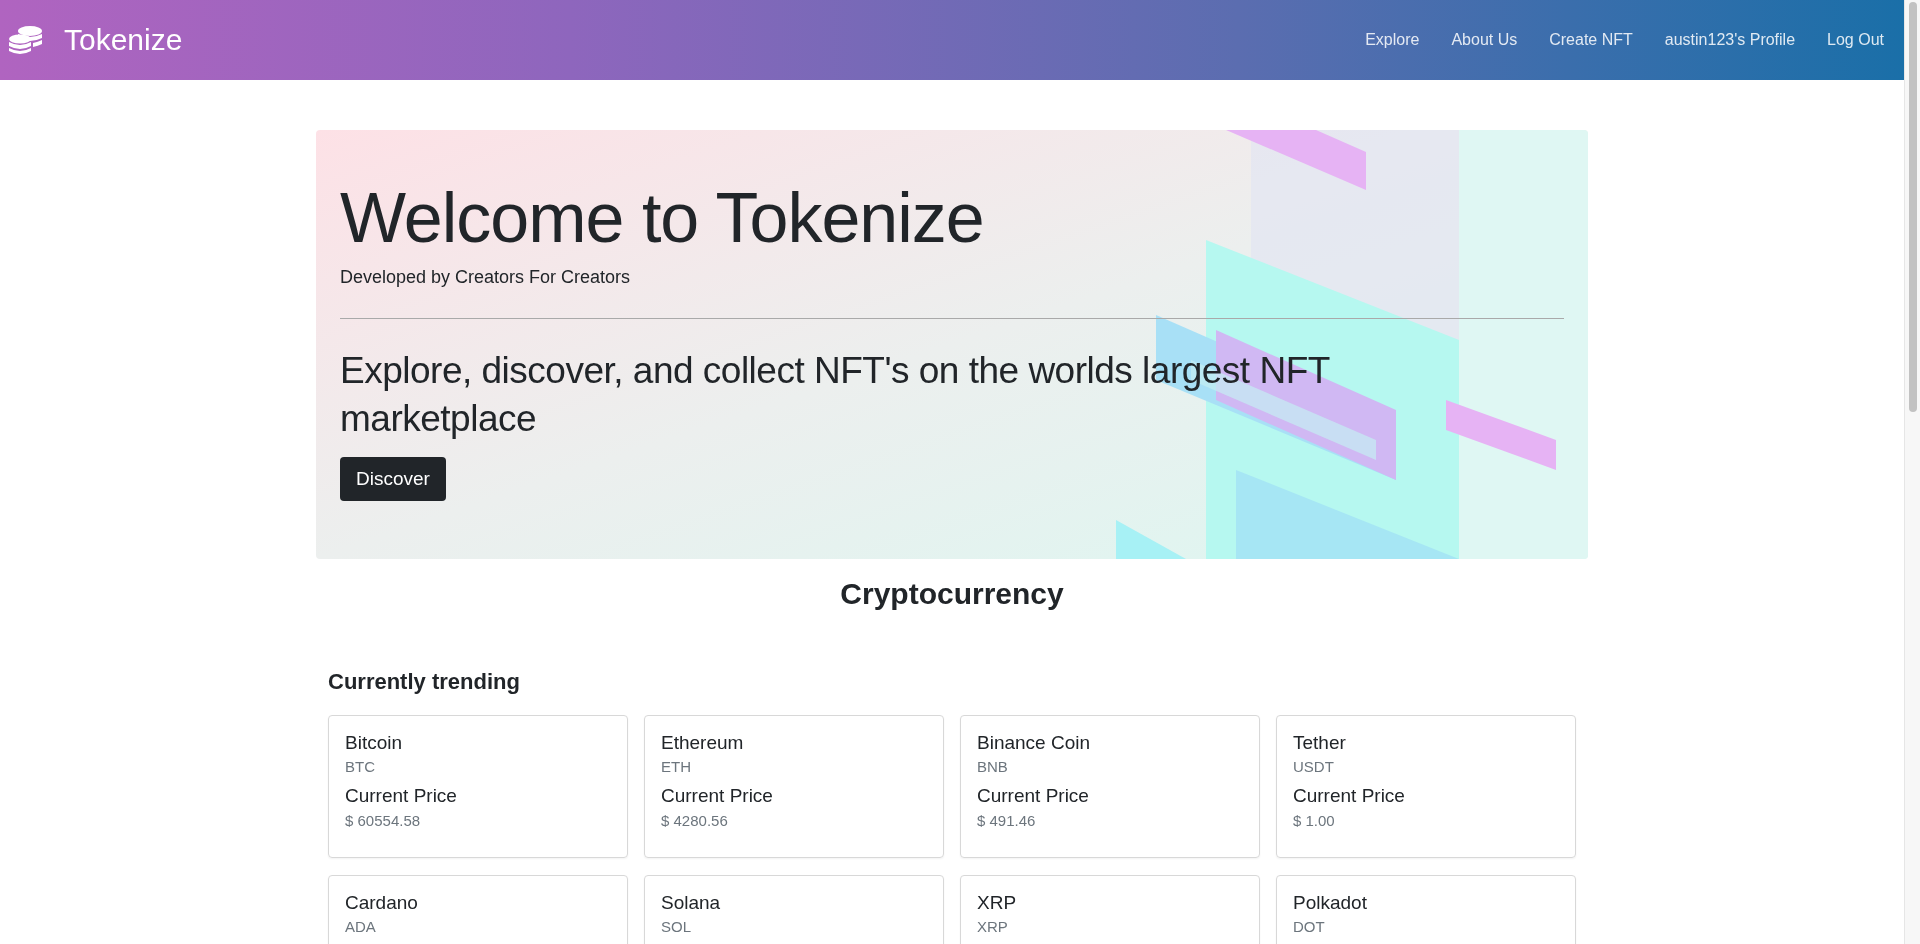 The image size is (1920, 944). What do you see at coordinates (1110, 786) in the screenshot?
I see `coin-card: Binance Coin BNB Current Price $ 491.46` at bounding box center [1110, 786].